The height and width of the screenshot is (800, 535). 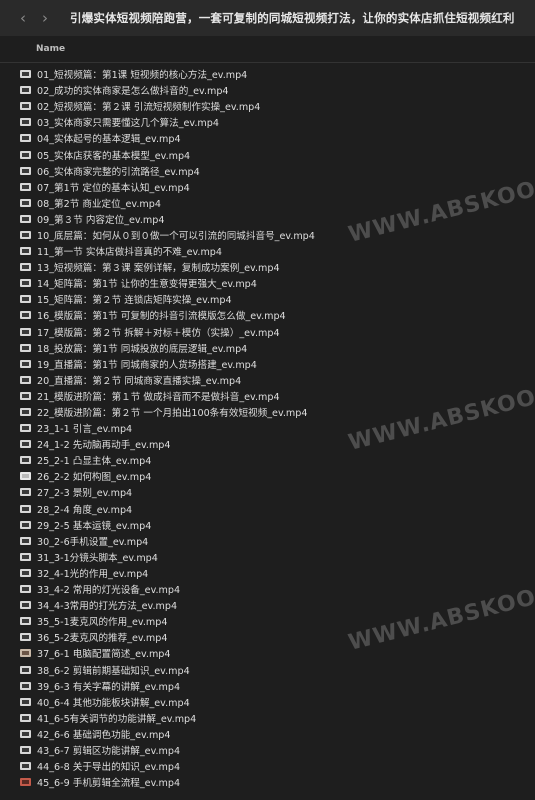 I want to click on file-name: 09_第３节 内容定位_ev.mp4, so click(x=101, y=220).